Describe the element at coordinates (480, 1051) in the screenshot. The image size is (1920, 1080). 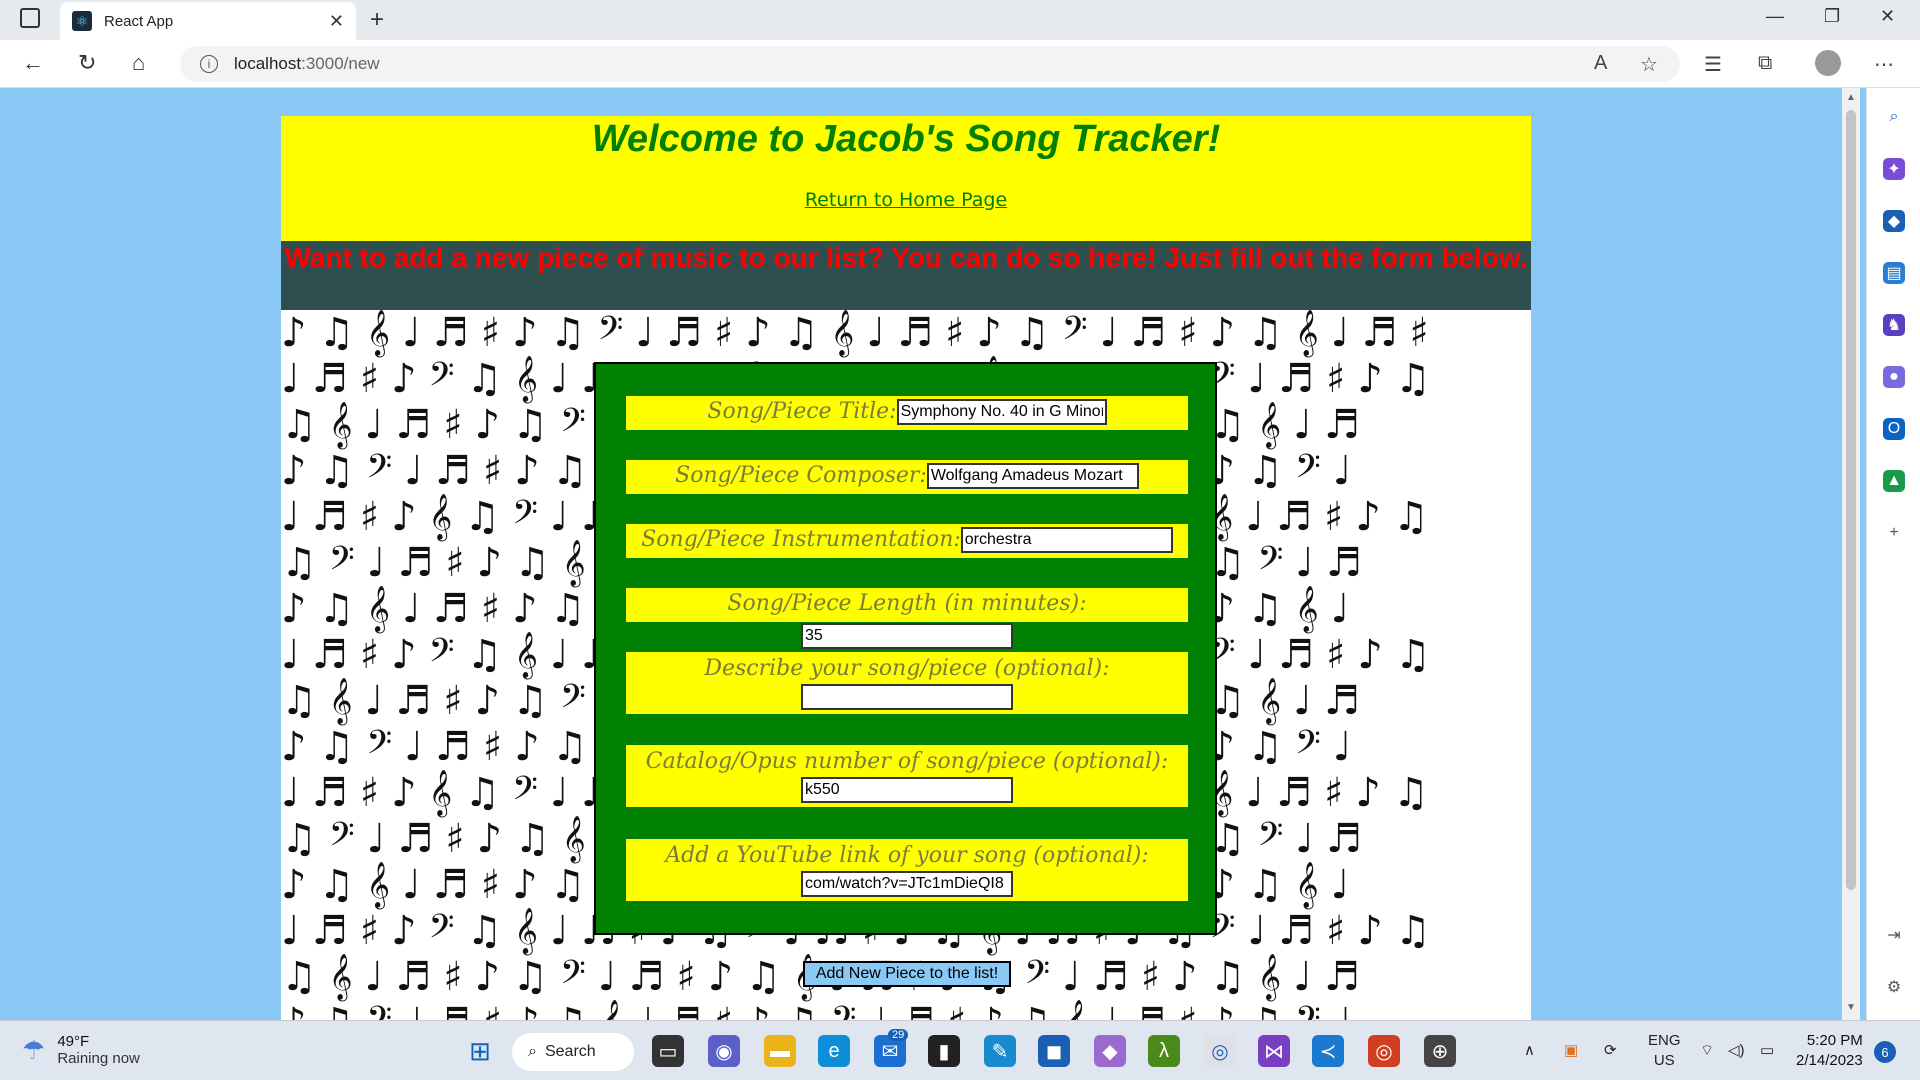
I see `start-windows-icon: ⊞` at that location.